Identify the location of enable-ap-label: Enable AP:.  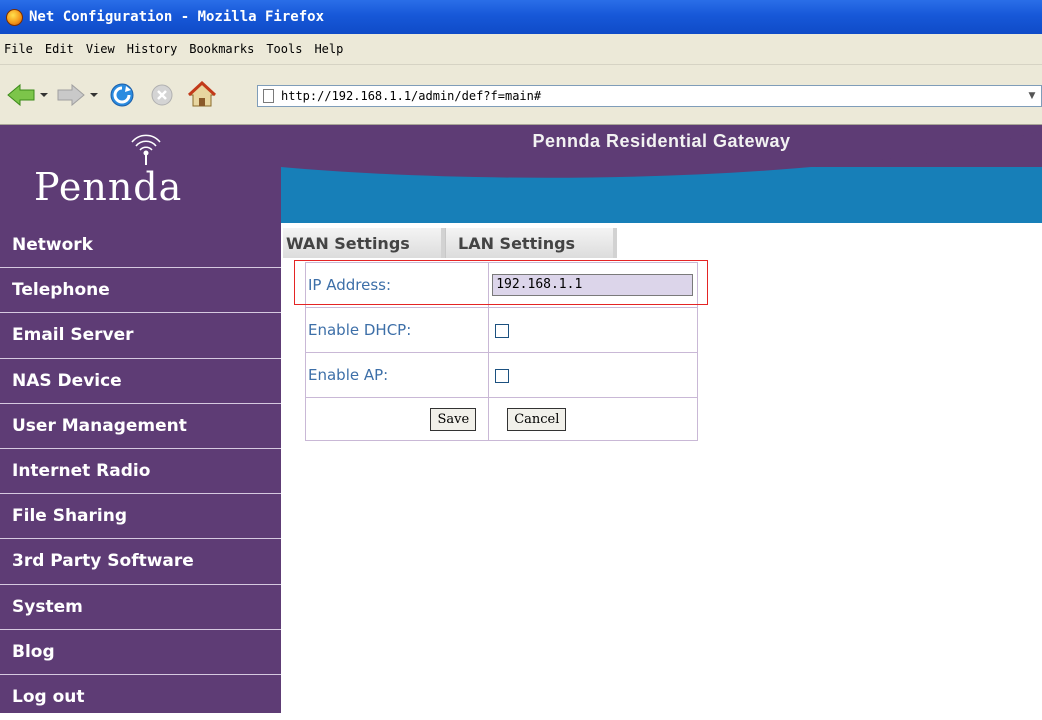
(397, 375).